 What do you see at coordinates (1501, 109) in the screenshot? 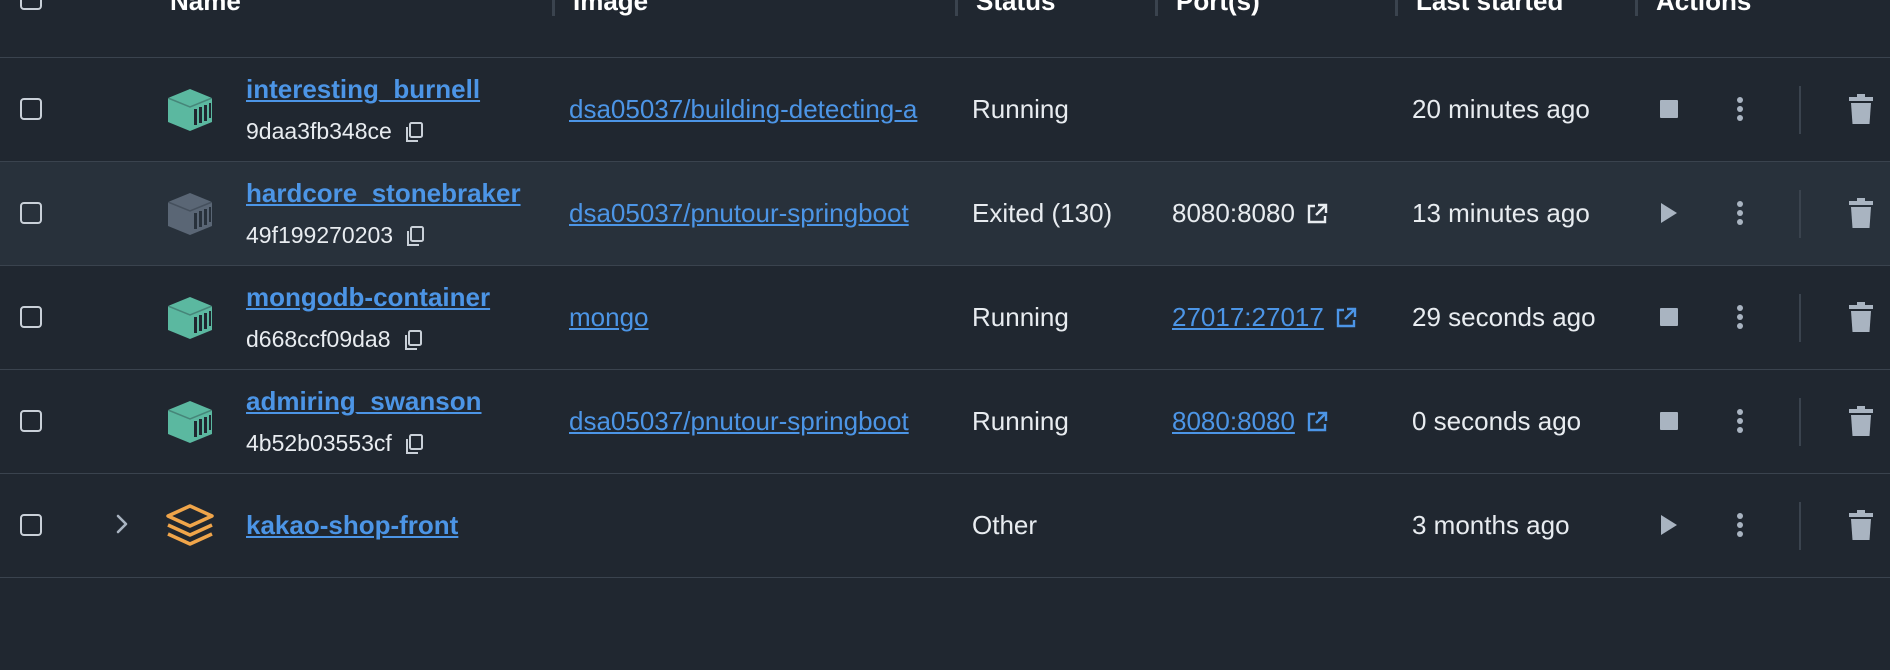
I see `last-started-text: 20 minutes ago` at bounding box center [1501, 109].